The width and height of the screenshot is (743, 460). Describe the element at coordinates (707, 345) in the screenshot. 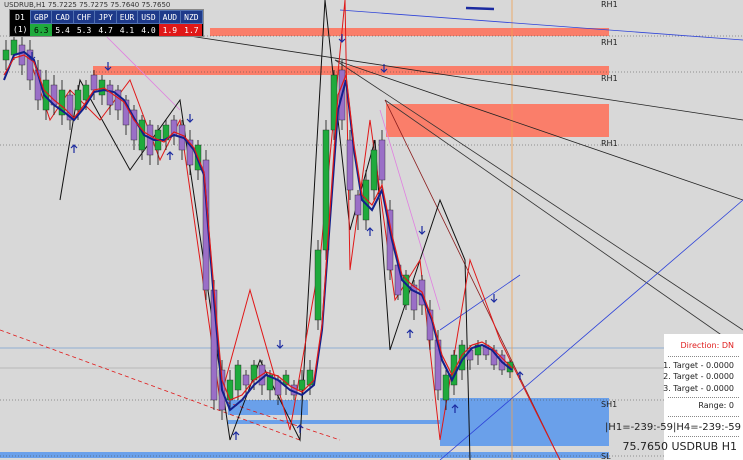

I see `direction-label: Direction: DN` at that location.